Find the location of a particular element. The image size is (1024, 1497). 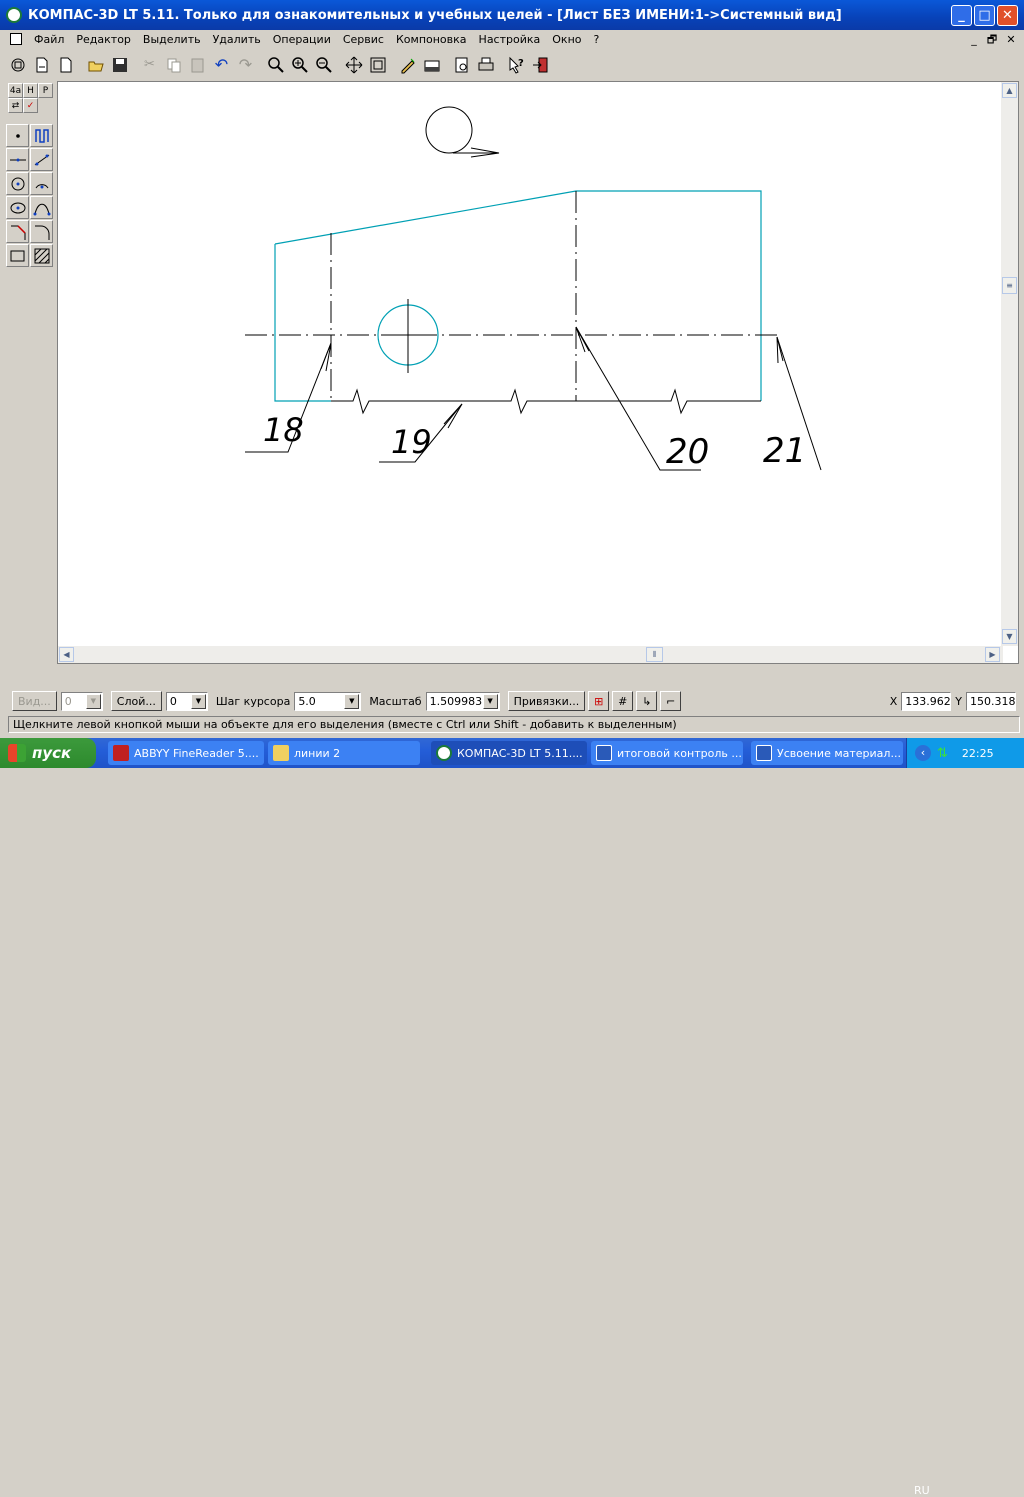

scroll-left-icon: ◀ is located at coordinates (66, 654).